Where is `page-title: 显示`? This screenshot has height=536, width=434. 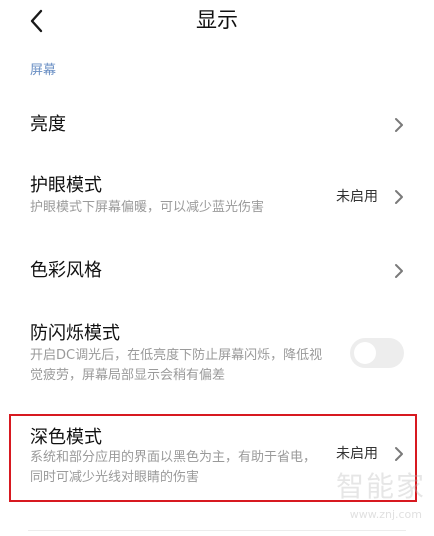
page-title: 显示 is located at coordinates (217, 20).